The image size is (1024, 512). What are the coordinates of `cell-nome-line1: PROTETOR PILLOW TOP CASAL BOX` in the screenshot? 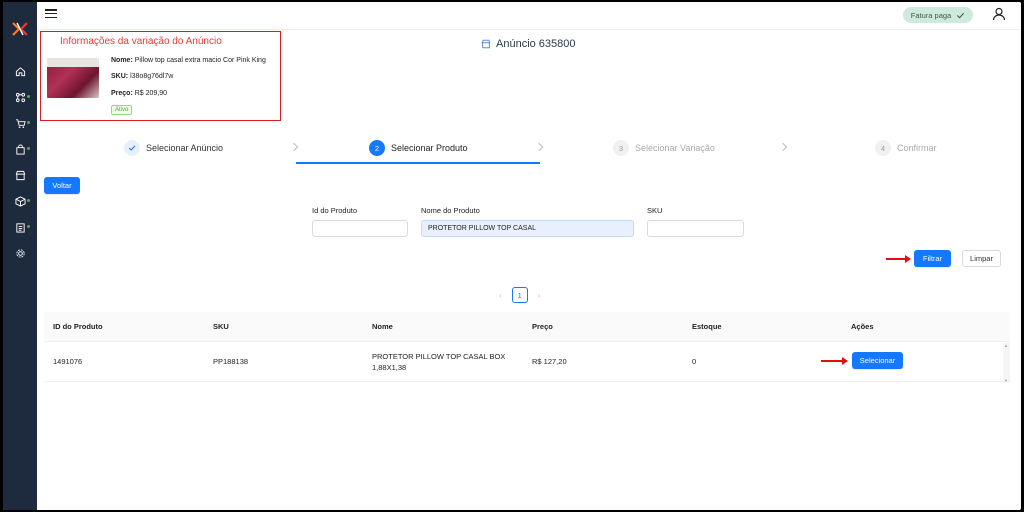 It's located at (439, 356).